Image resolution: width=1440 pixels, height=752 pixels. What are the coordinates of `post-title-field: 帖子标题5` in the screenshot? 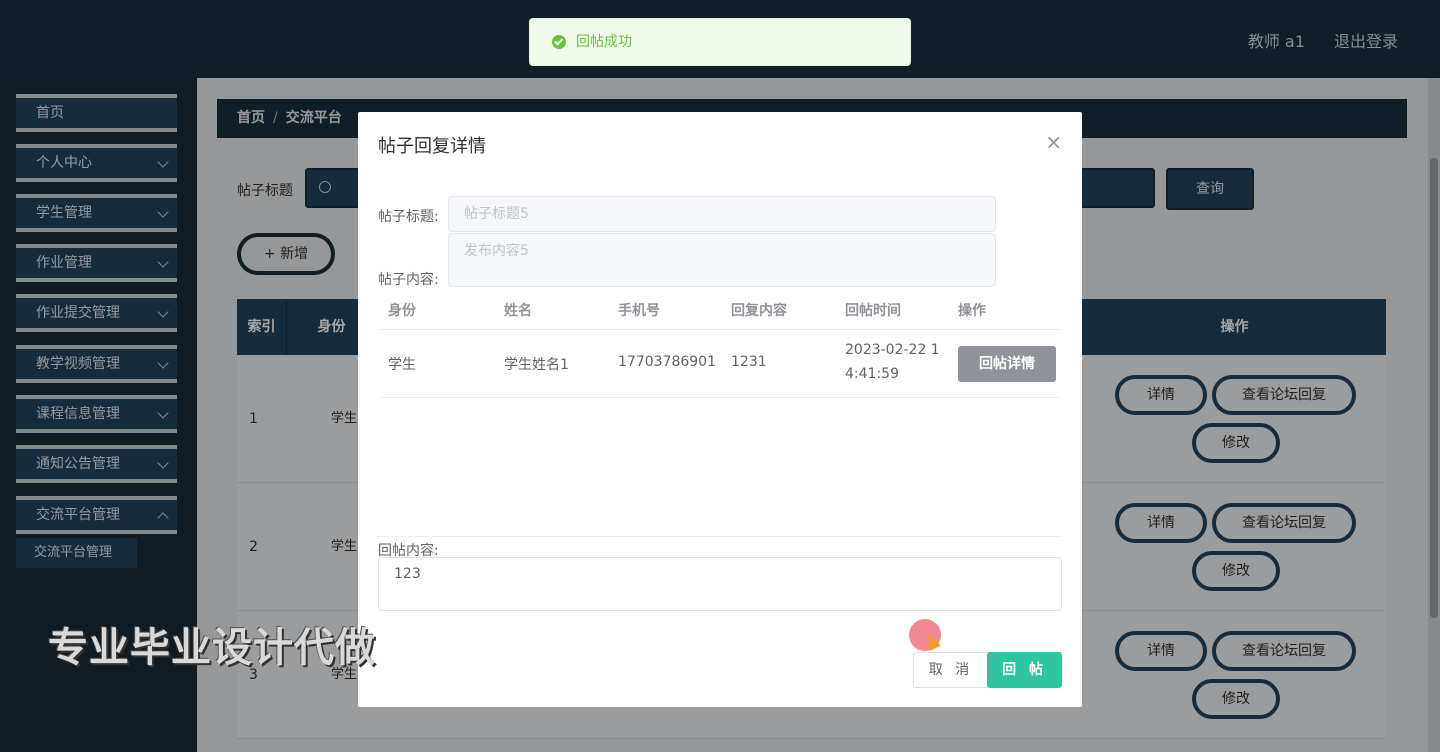 It's located at (722, 214).